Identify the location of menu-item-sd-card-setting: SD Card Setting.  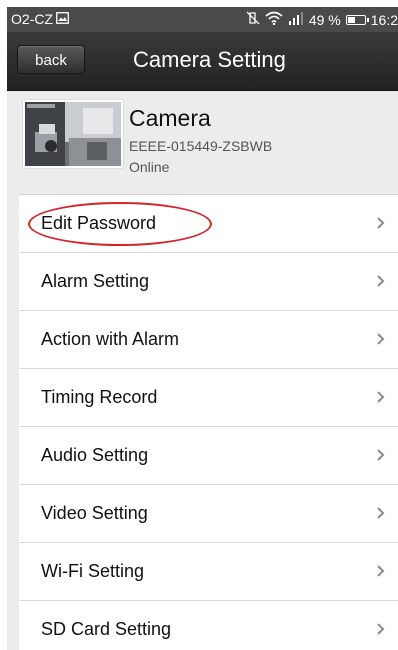
(208, 625).